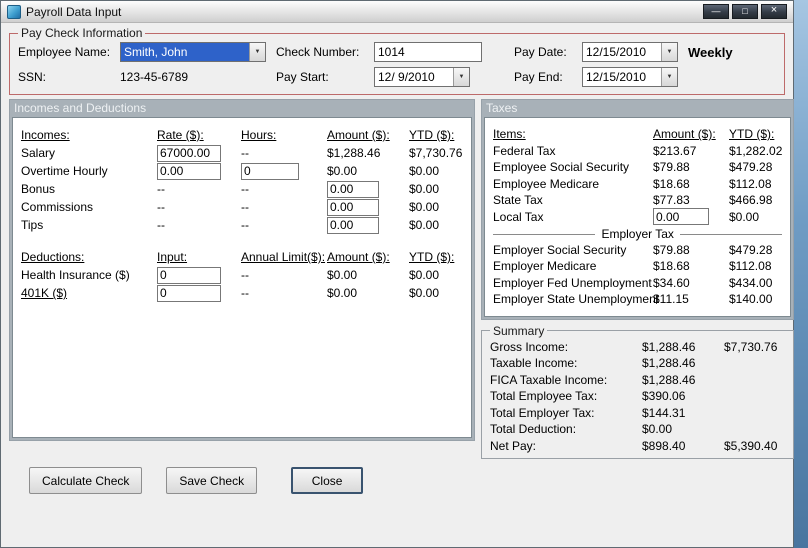  I want to click on 401k-input-cell, so click(199, 293).